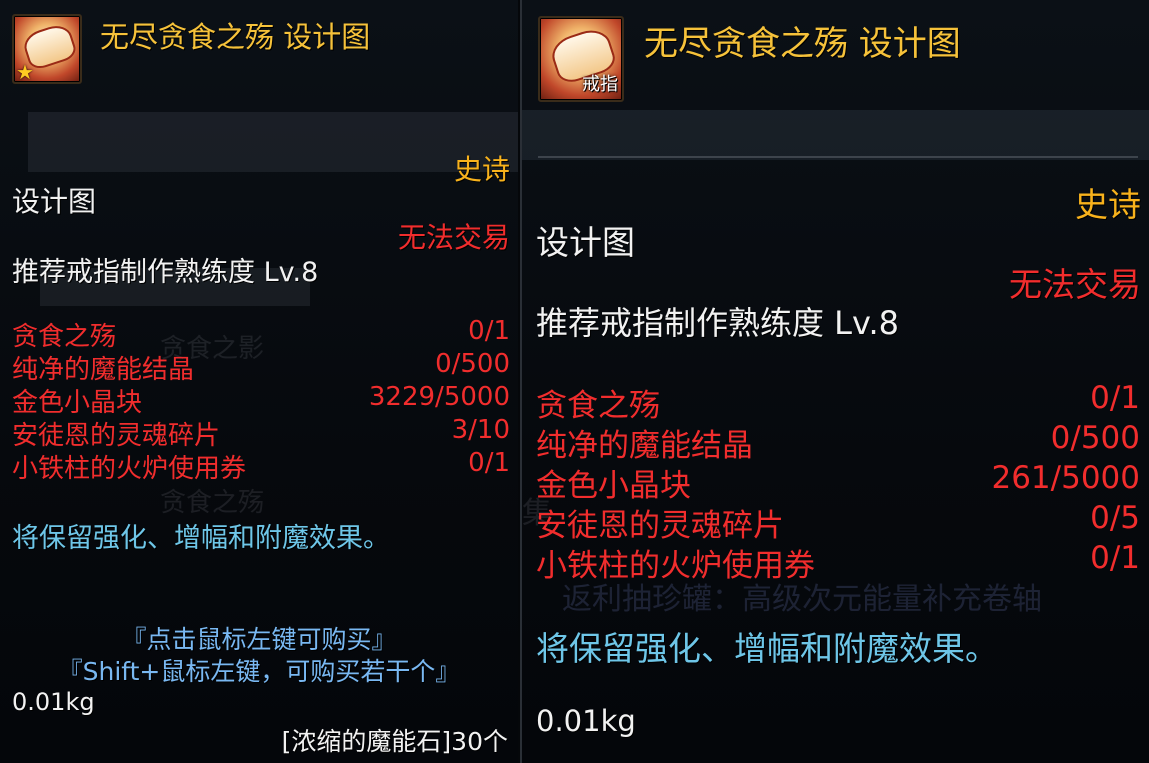 The width and height of the screenshot is (1149, 763). What do you see at coordinates (838, 157) in the screenshot?
I see `header-divider` at bounding box center [838, 157].